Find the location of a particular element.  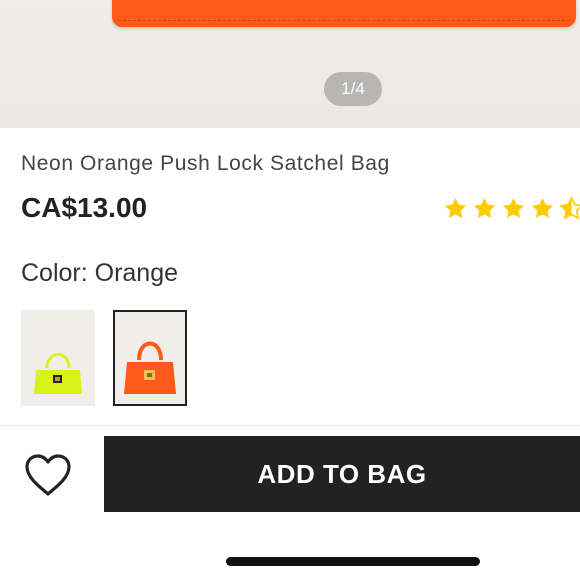

color-swatch-orange is located at coordinates (150, 358).